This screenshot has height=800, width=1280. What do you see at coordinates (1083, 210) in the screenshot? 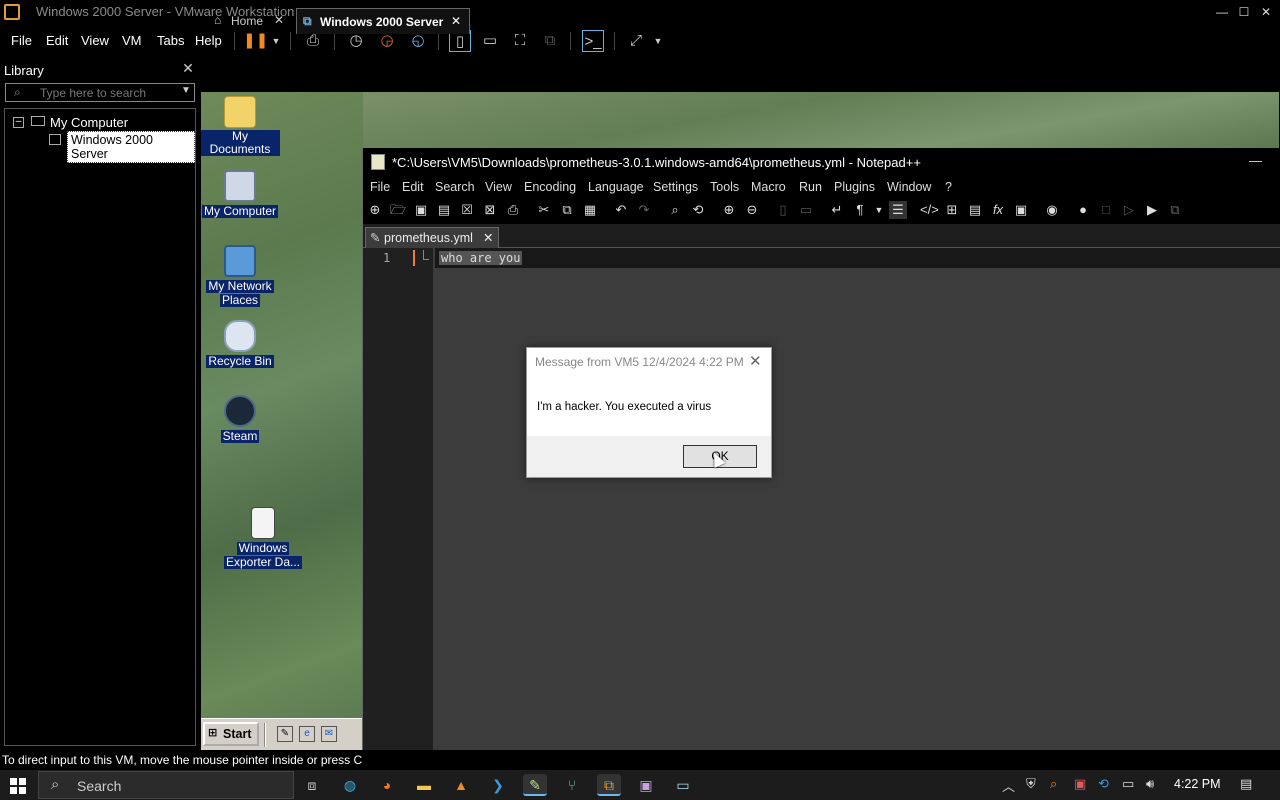
I see `record-macro-icon: ●` at bounding box center [1083, 210].